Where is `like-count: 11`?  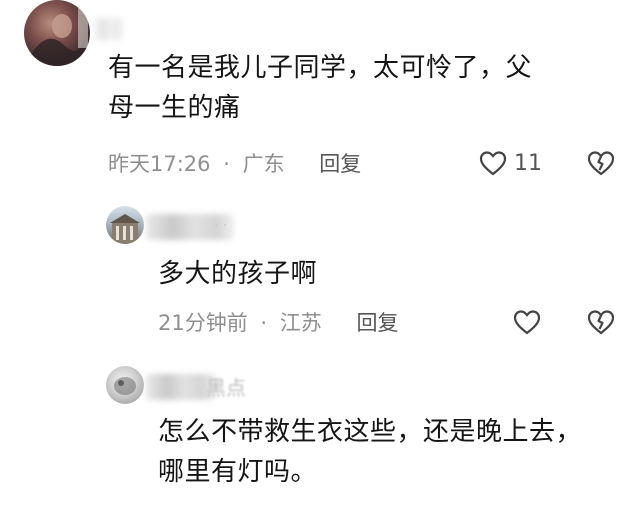 like-count: 11 is located at coordinates (528, 163).